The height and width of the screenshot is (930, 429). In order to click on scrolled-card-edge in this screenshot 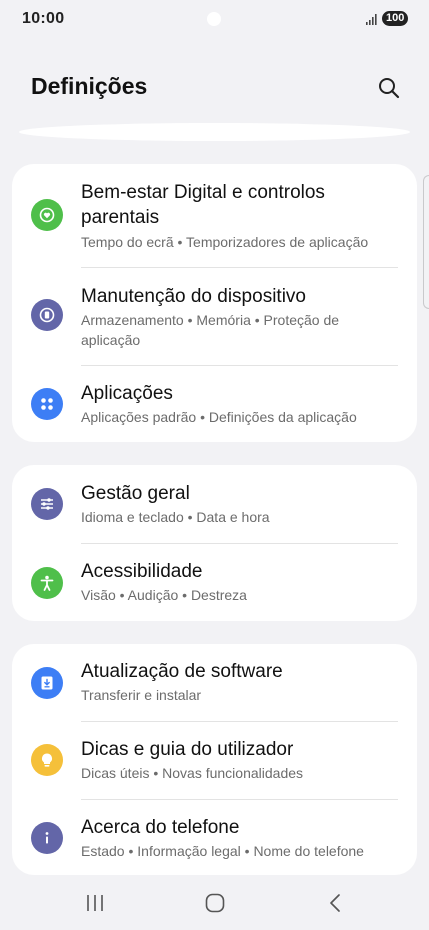, I will do `click(214, 132)`.